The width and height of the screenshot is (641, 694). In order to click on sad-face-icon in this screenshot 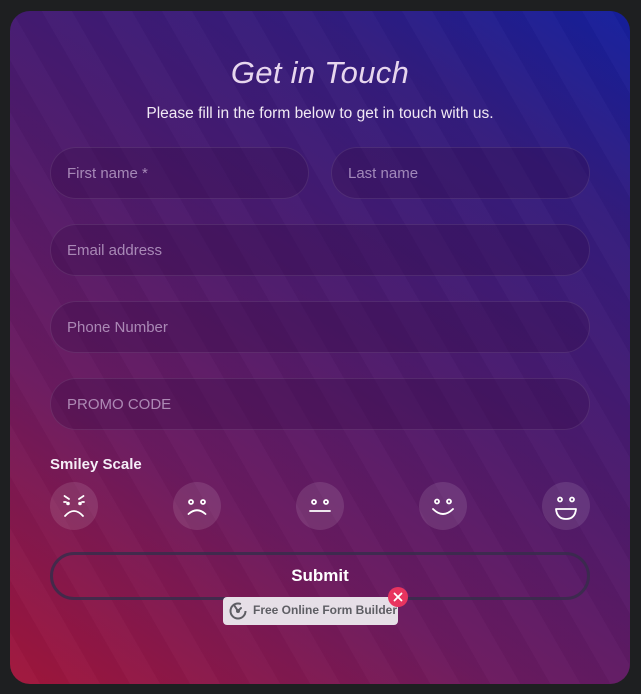, I will do `click(197, 507)`.